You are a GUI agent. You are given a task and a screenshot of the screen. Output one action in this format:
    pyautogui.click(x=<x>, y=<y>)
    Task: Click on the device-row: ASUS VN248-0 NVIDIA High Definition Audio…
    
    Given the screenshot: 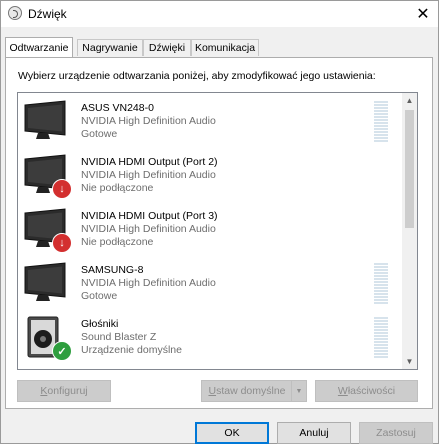 What is the action you would take?
    pyautogui.click(x=210, y=121)
    